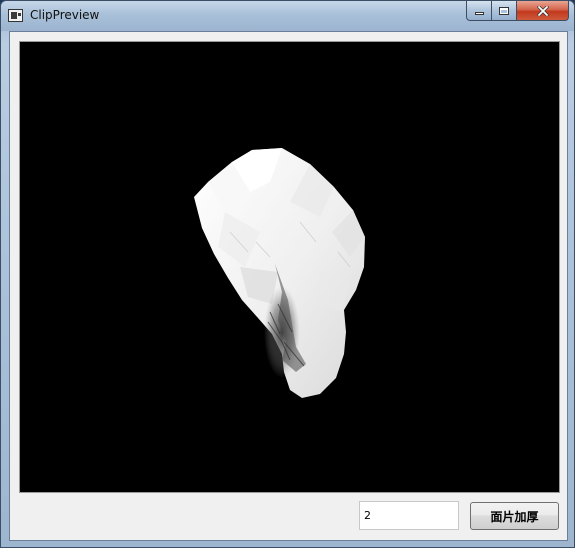 The width and height of the screenshot is (575, 548). What do you see at coordinates (15, 15) in the screenshot?
I see `window-app-icon` at bounding box center [15, 15].